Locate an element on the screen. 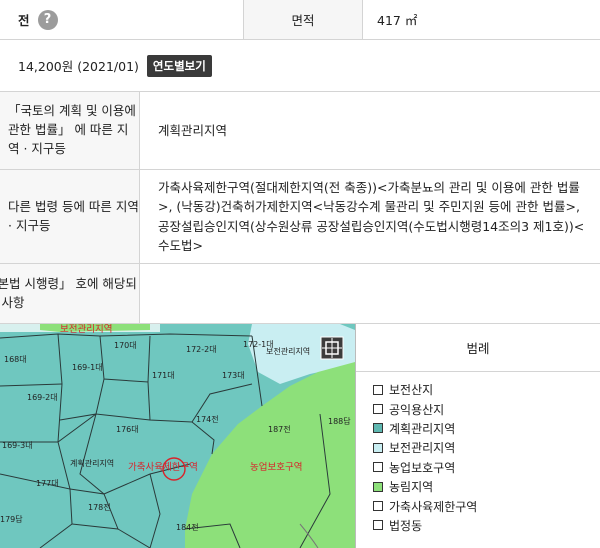  parcel-label: 176대 is located at coordinates (127, 429).